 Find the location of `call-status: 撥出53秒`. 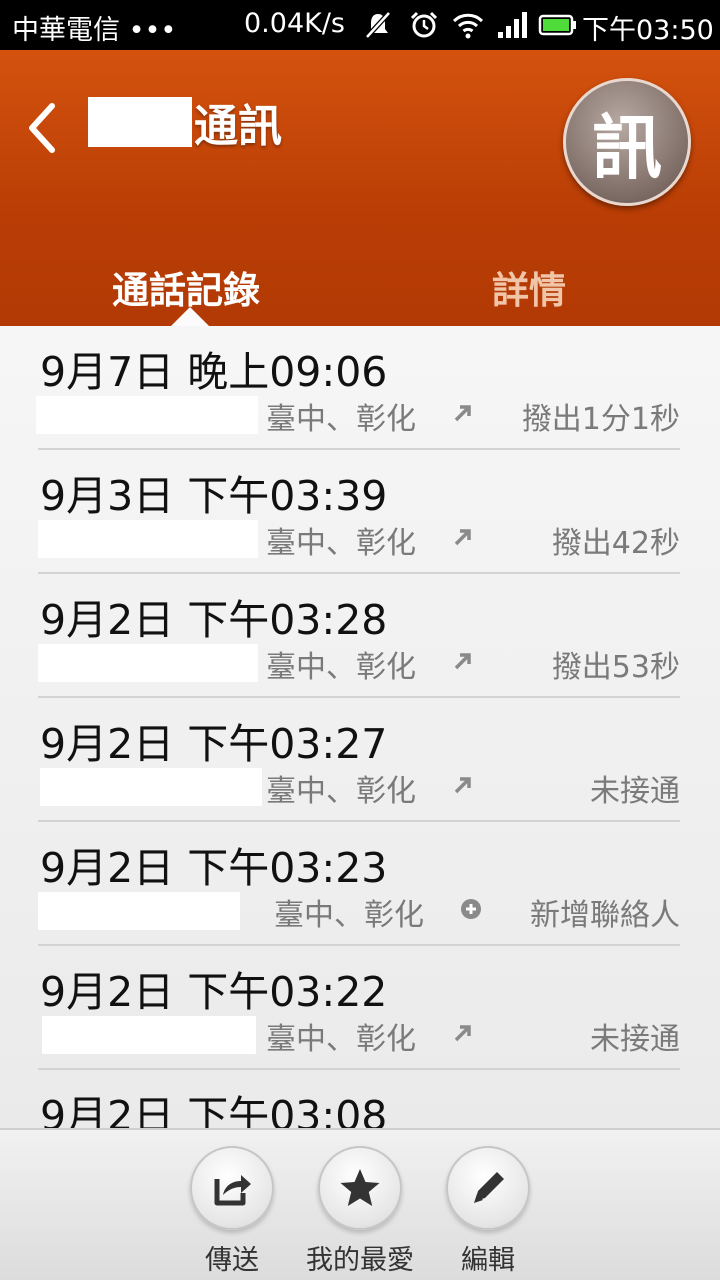

call-status: 撥出53秒 is located at coordinates (615, 667).